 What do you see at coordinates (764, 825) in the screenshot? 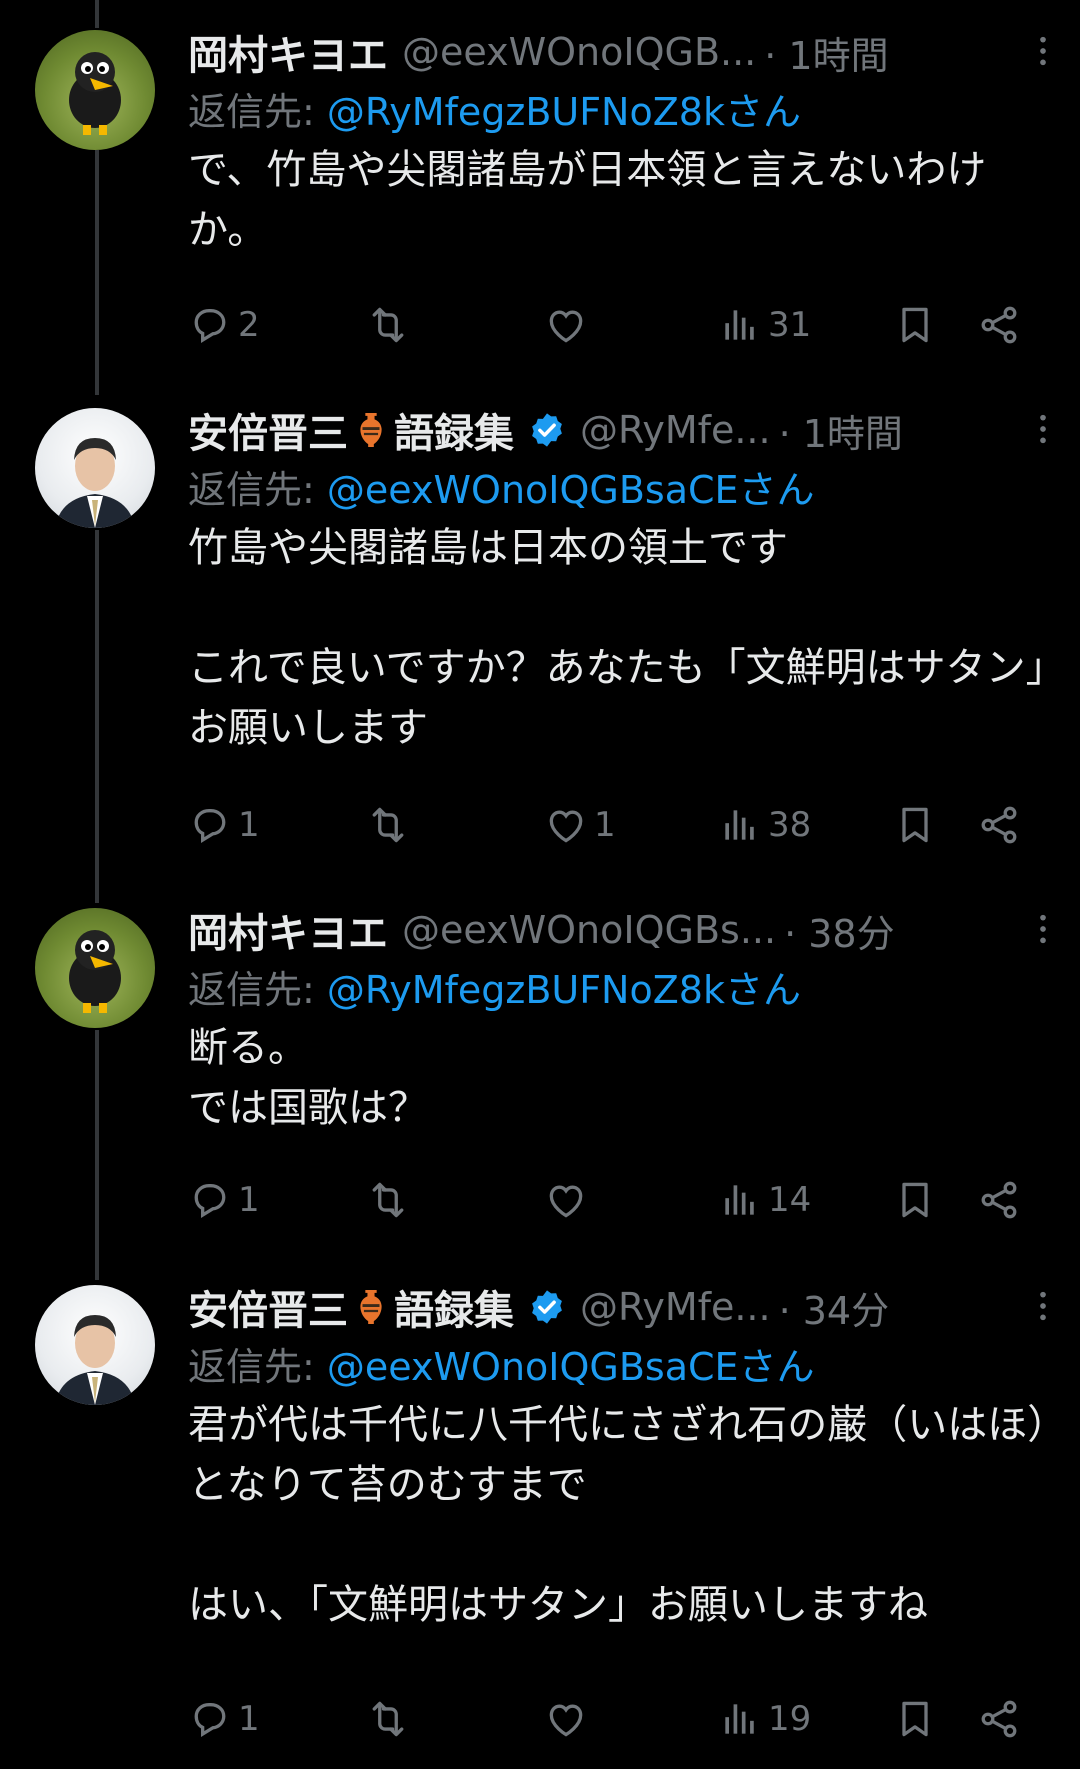
I see `views-button: 38` at bounding box center [764, 825].